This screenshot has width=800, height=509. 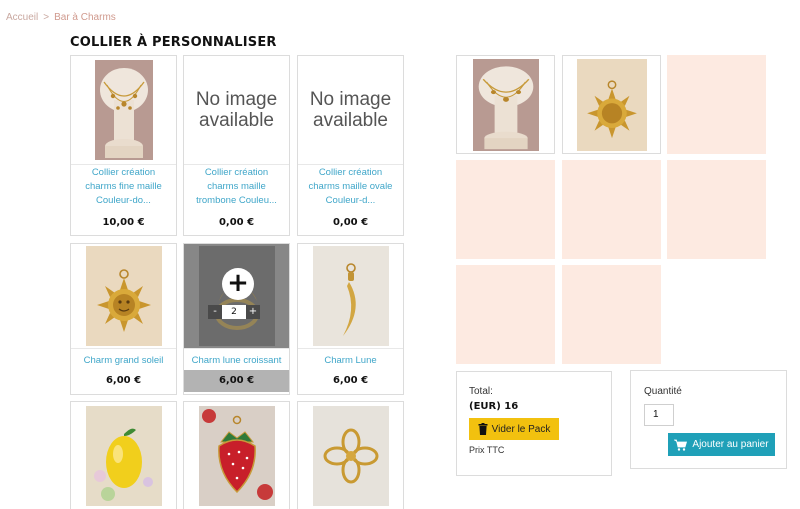 I want to click on pack-total-panel: Total: (EUR) 16 Vider le Pack Prix TTC, so click(x=534, y=423).